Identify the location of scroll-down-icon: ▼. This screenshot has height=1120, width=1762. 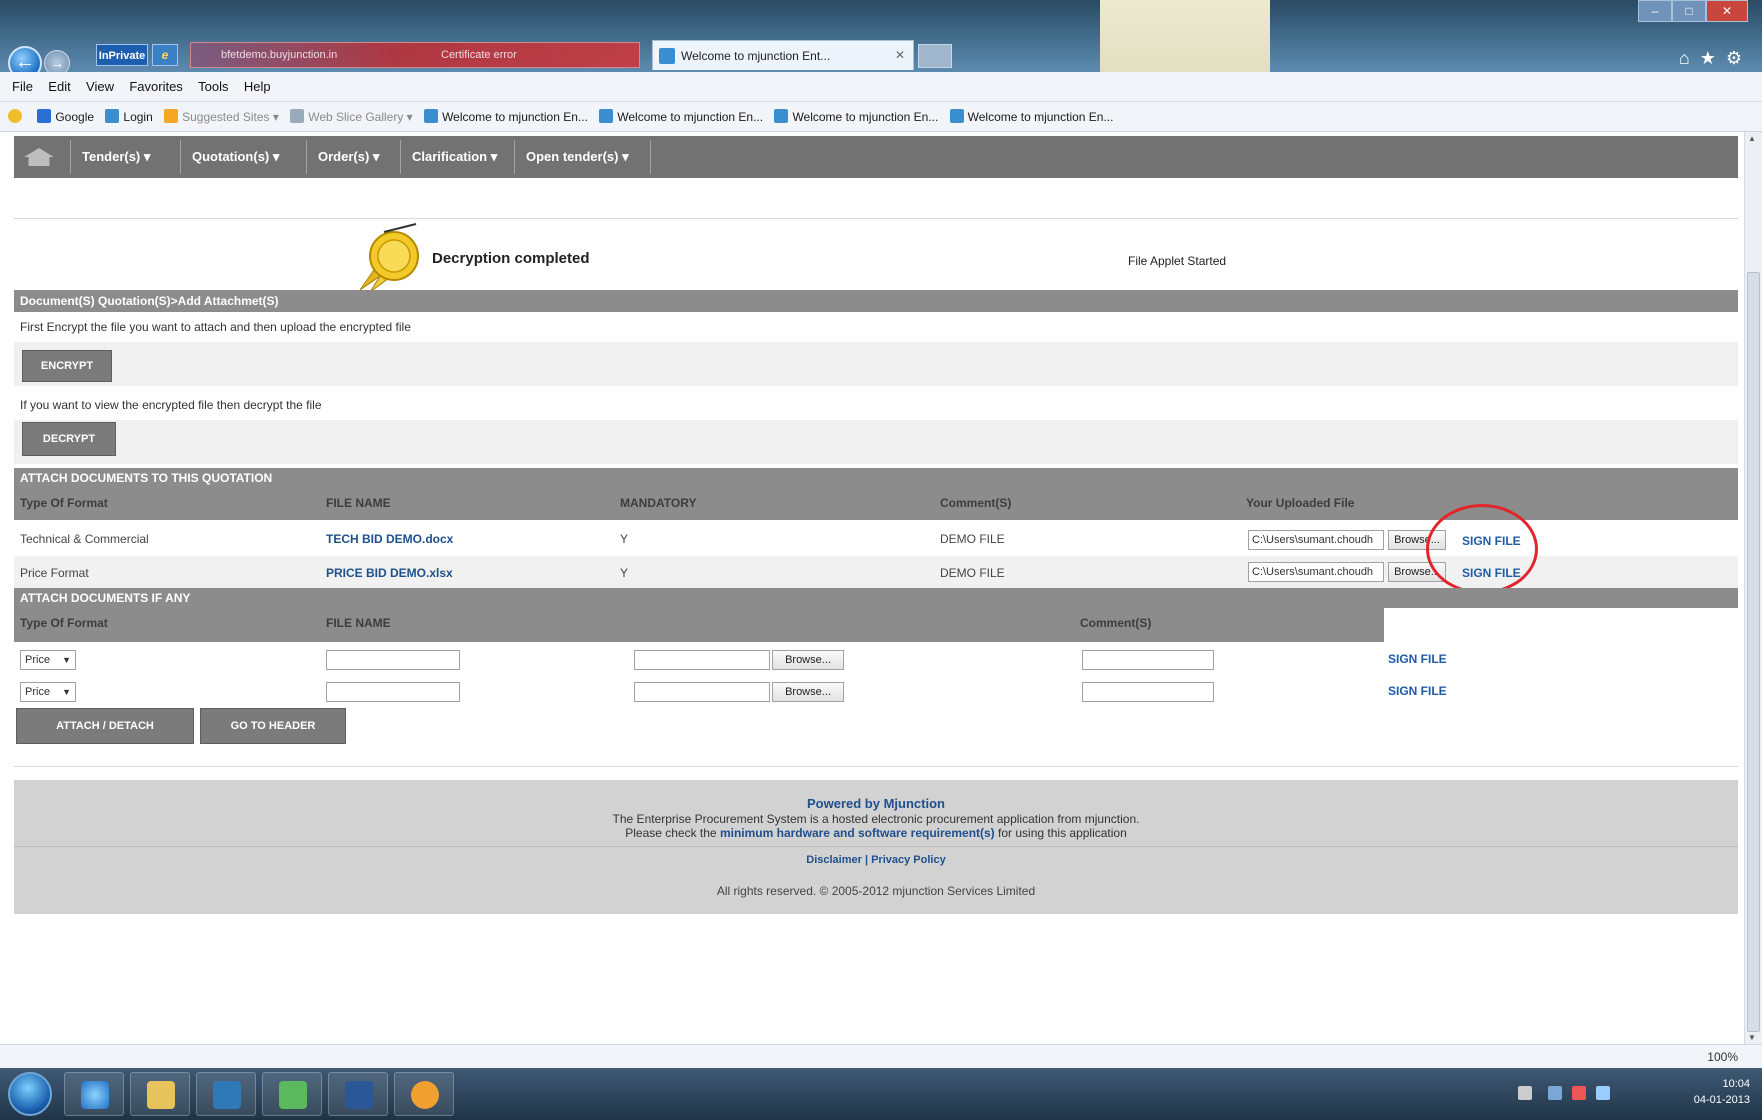
(1752, 1037).